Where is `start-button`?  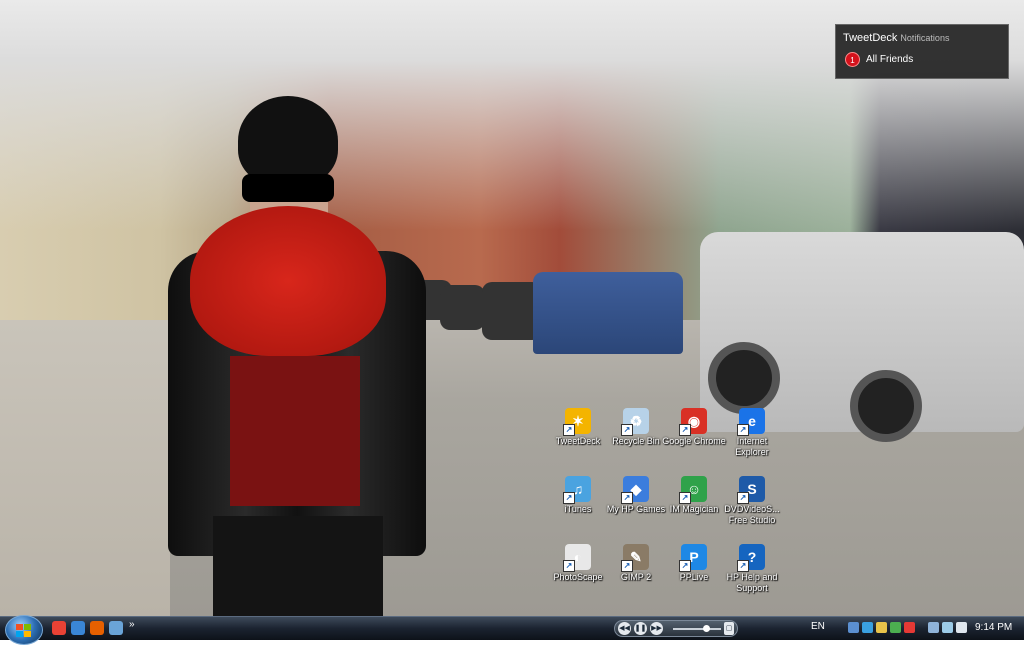
start-button is located at coordinates (24, 630).